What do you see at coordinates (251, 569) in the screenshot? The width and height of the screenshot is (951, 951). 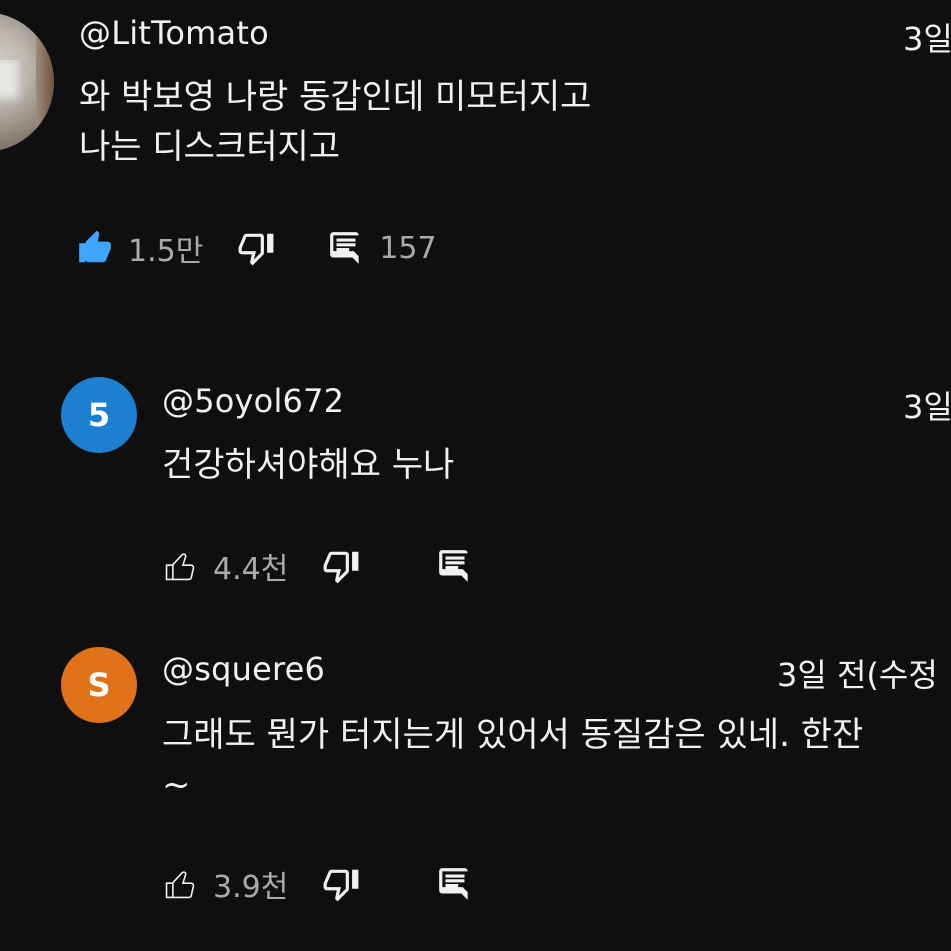 I see `like-count: 4.4천` at bounding box center [251, 569].